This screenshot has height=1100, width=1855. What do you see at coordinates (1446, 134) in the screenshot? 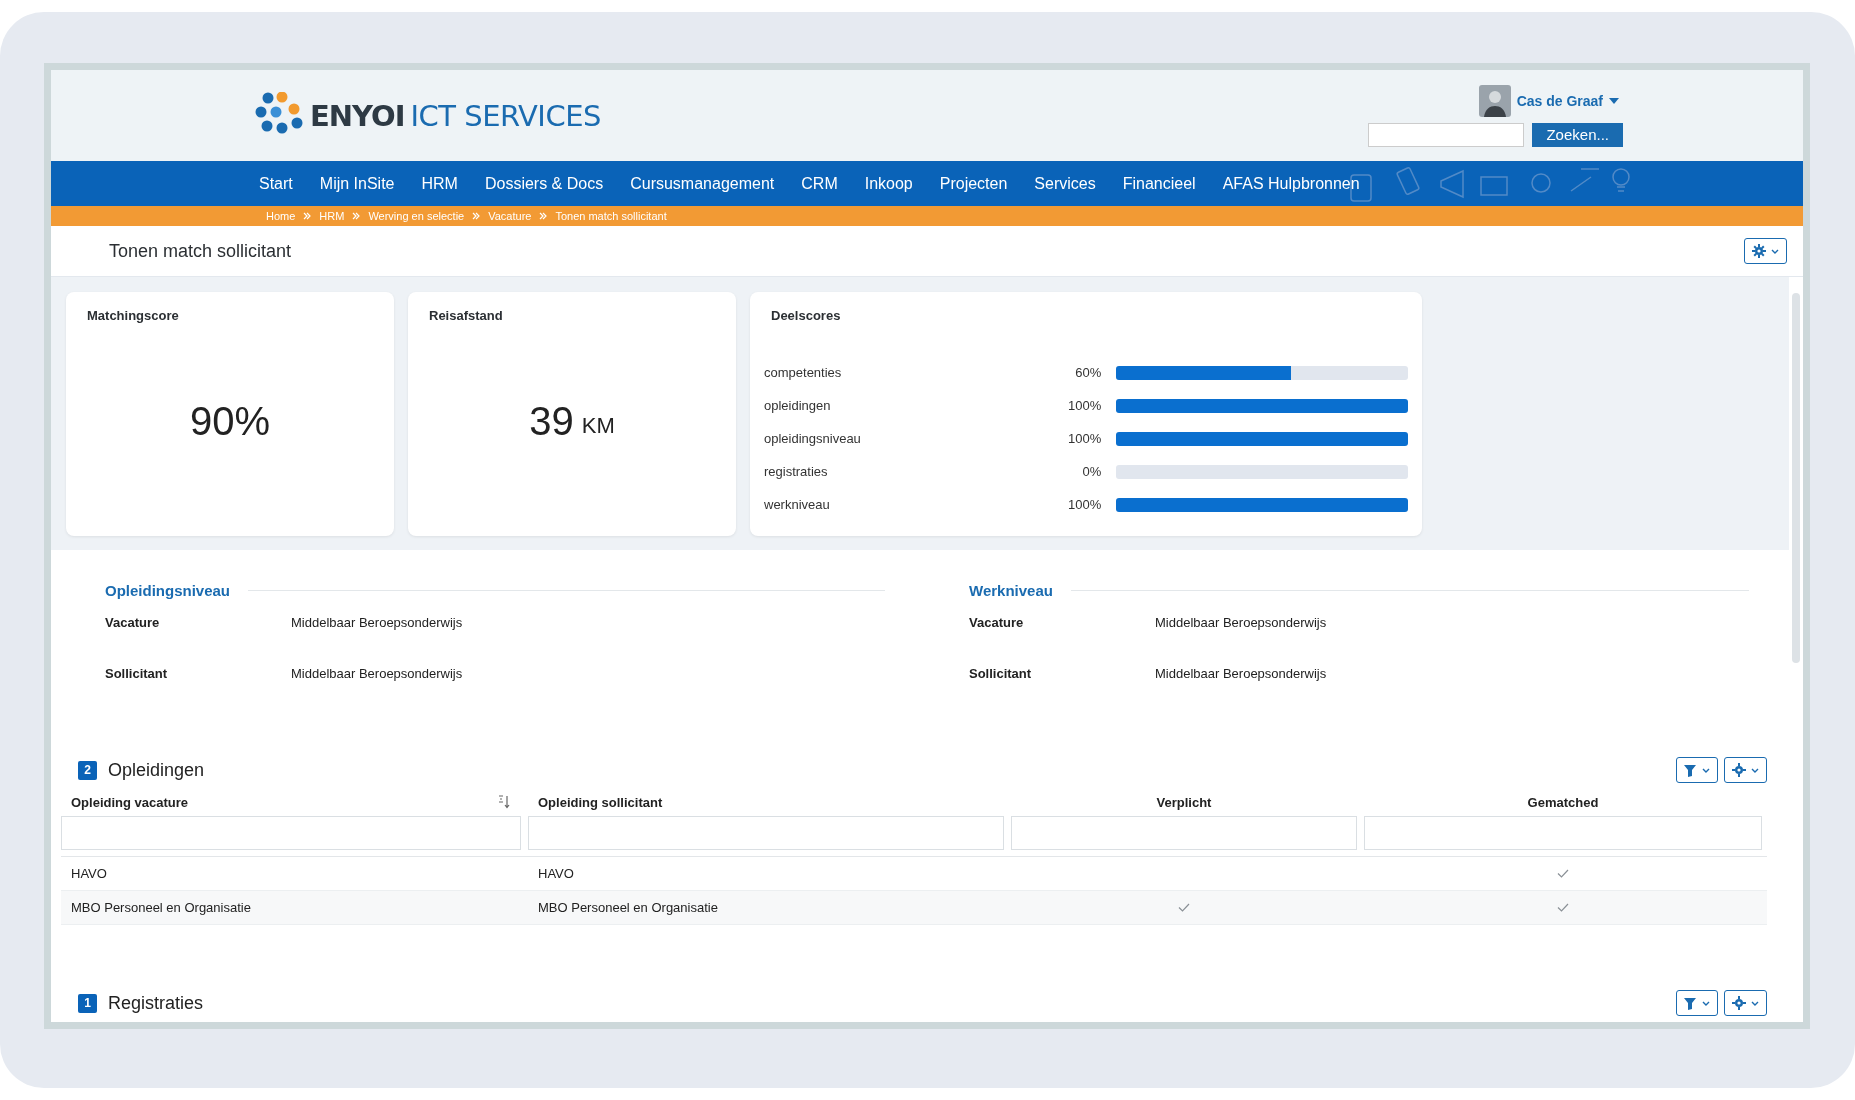
I see `search-field` at bounding box center [1446, 134].